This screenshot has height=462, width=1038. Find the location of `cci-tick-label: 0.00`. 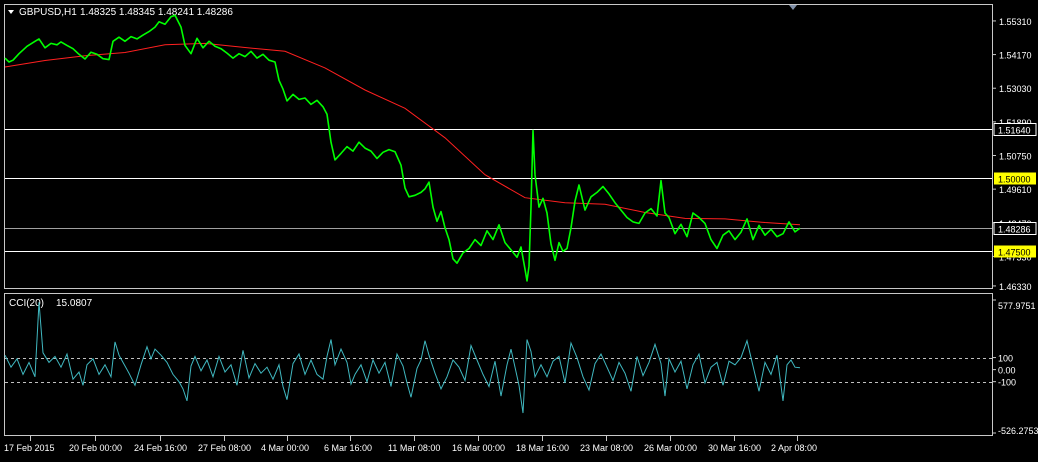

cci-tick-label: 0.00 is located at coordinates (1007, 371).